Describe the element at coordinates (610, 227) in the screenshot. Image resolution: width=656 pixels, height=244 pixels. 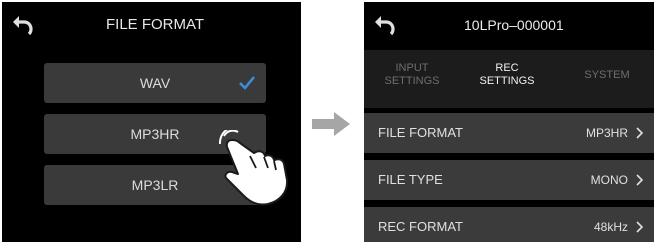
I see `menu-item-value: 48kHz` at that location.